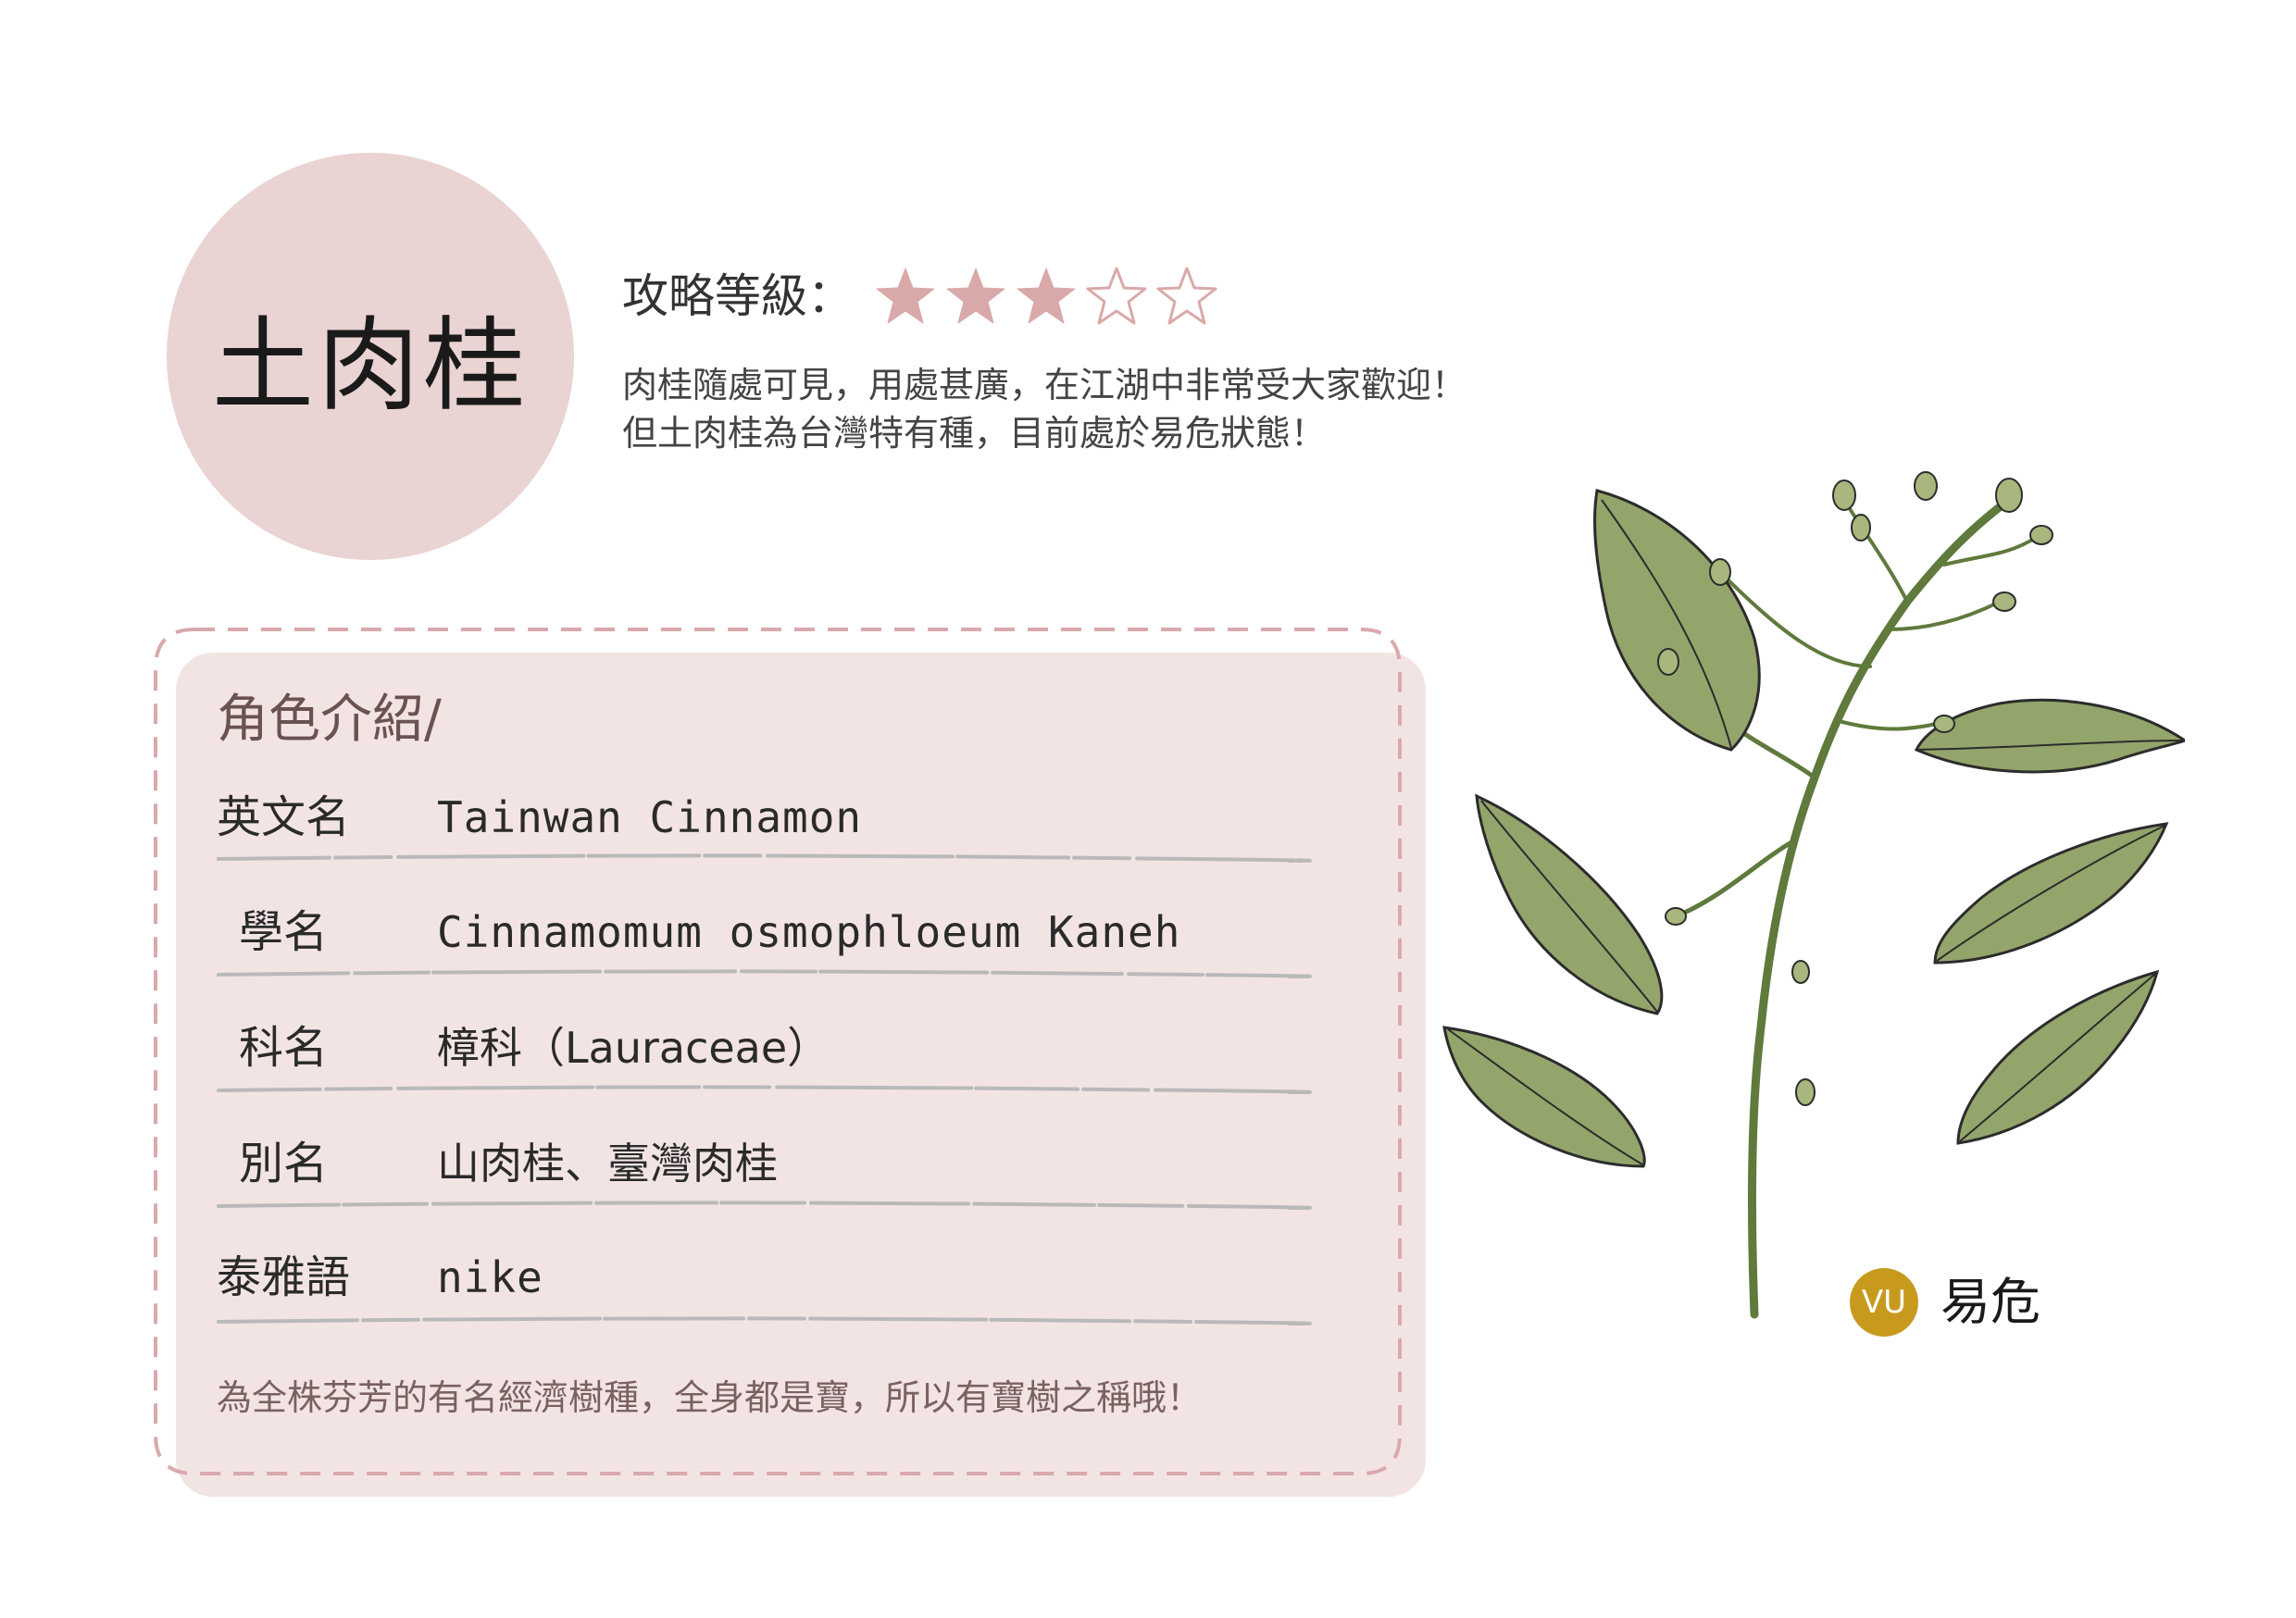 The height and width of the screenshot is (1618, 2296). I want to click on rating-stars, so click(1046, 296).